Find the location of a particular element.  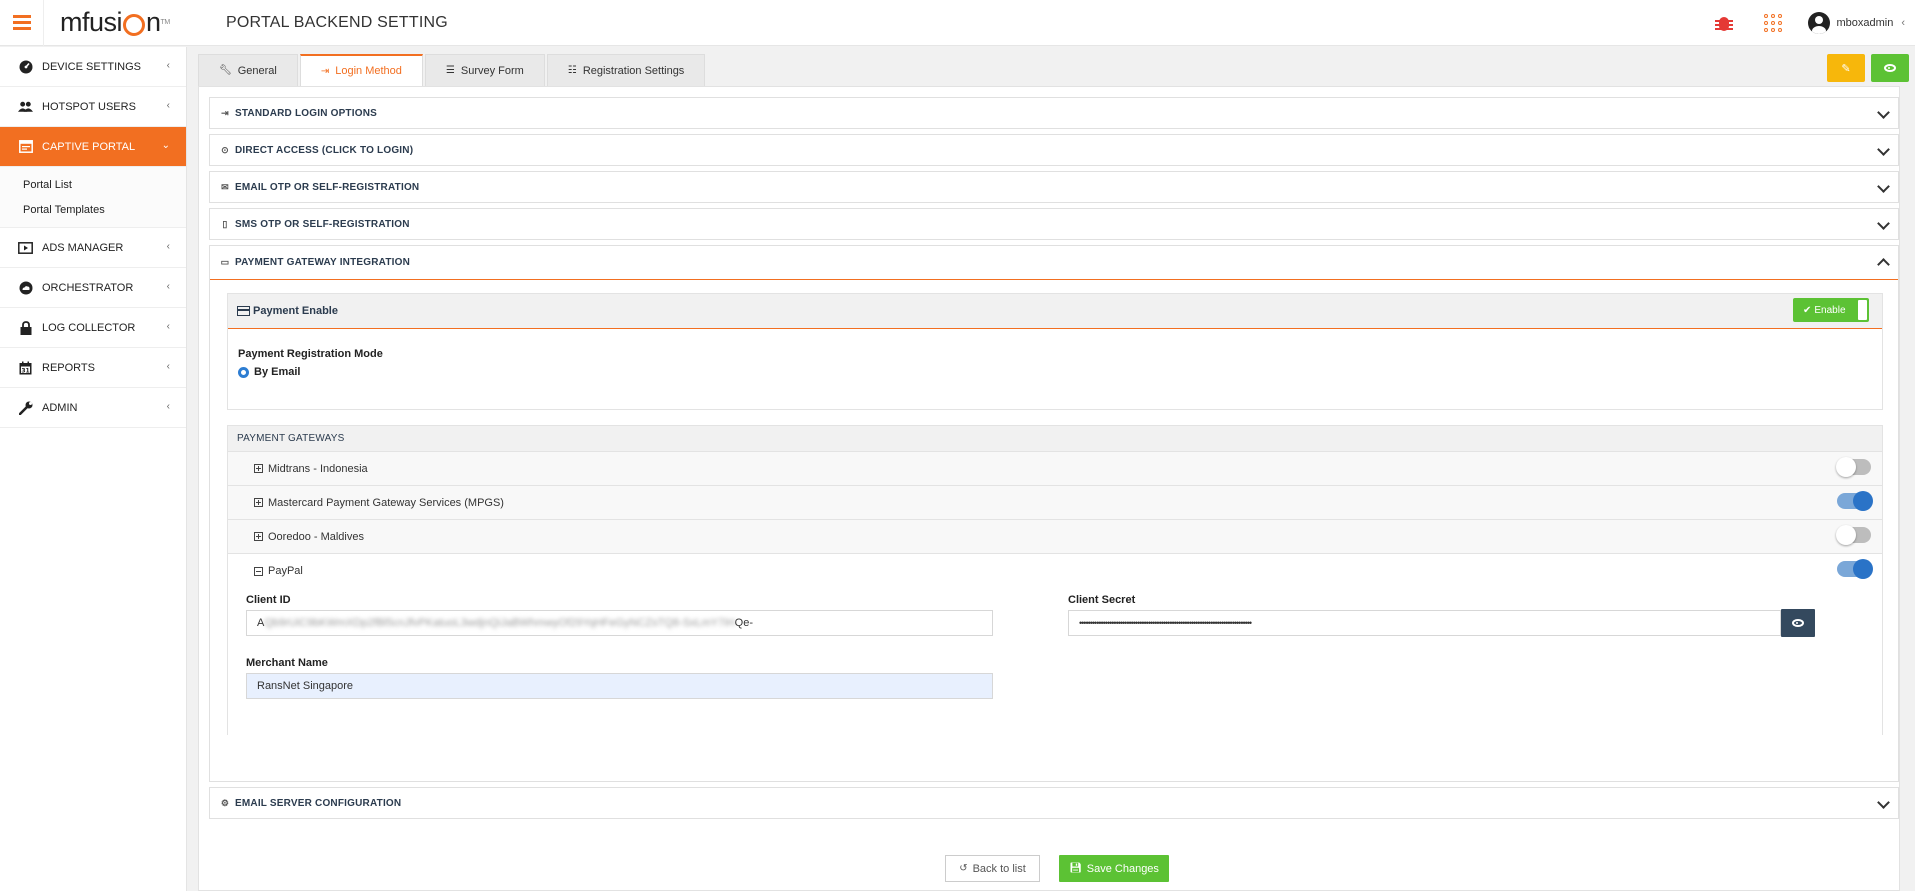

accordion-email-otp: ✉ EMAIL OTP OR SELF-REGISTRATION is located at coordinates (1054, 187).